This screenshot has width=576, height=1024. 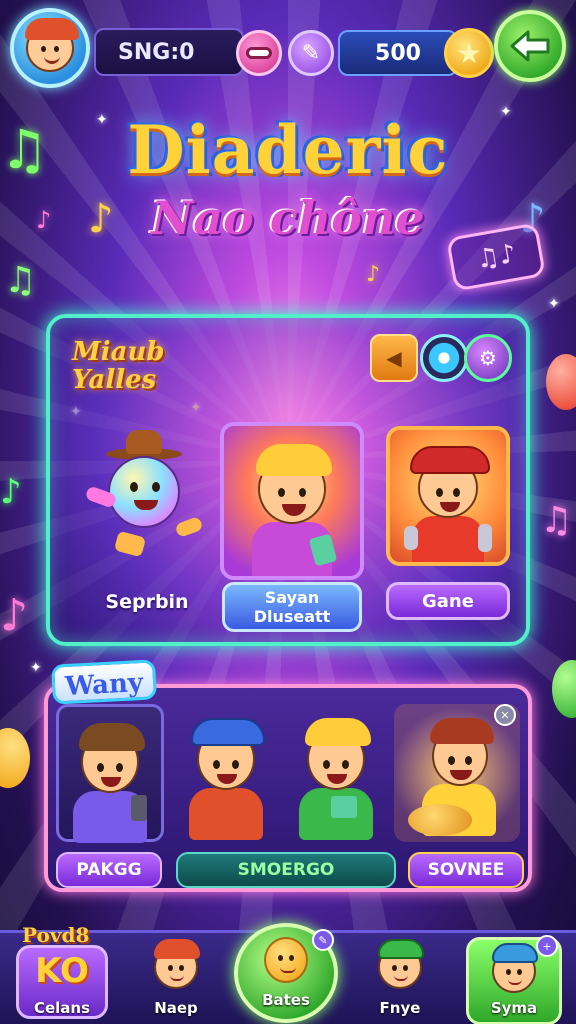 I want to click on title-subtitle: Nao chône, so click(x=288, y=218).